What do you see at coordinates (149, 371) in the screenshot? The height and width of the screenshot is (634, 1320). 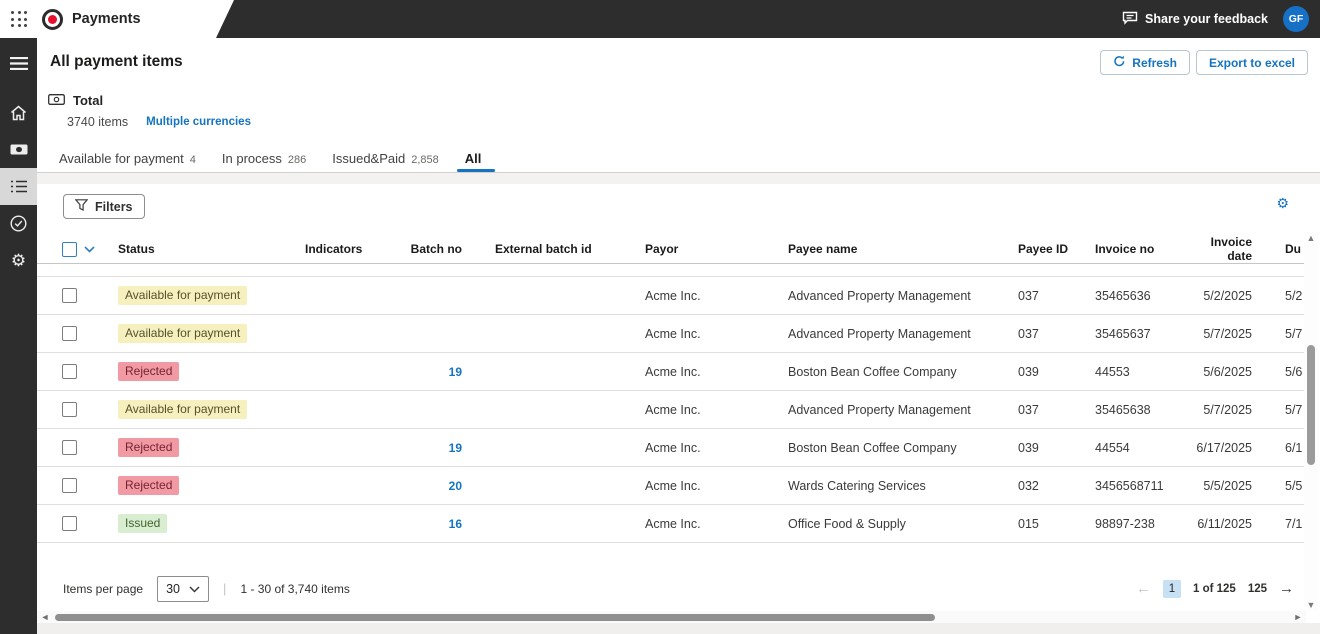 I see `status-badge: Rejected` at bounding box center [149, 371].